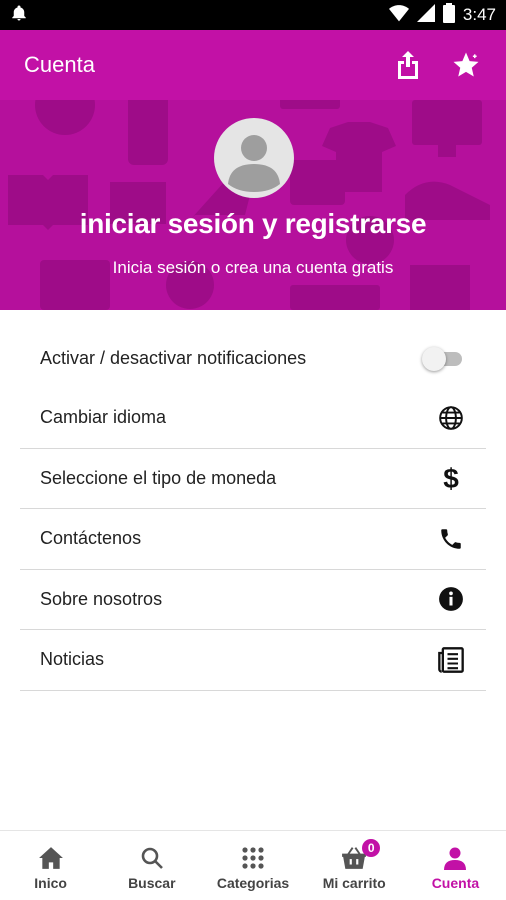 This screenshot has height=900, width=506. I want to click on tab-categories: Categorias, so click(252, 865).